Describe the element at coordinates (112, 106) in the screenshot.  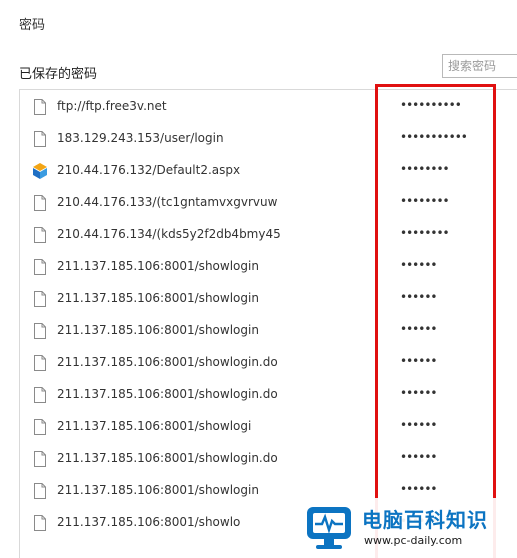
I see `row-site: ftp://ftp.free3v.net` at that location.